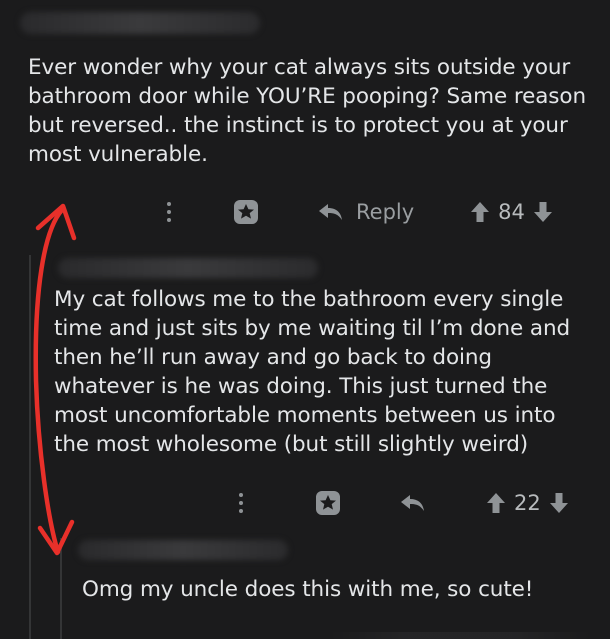 The image size is (610, 639). Describe the element at coordinates (460, 635) in the screenshot. I see `next-row-edge` at that location.